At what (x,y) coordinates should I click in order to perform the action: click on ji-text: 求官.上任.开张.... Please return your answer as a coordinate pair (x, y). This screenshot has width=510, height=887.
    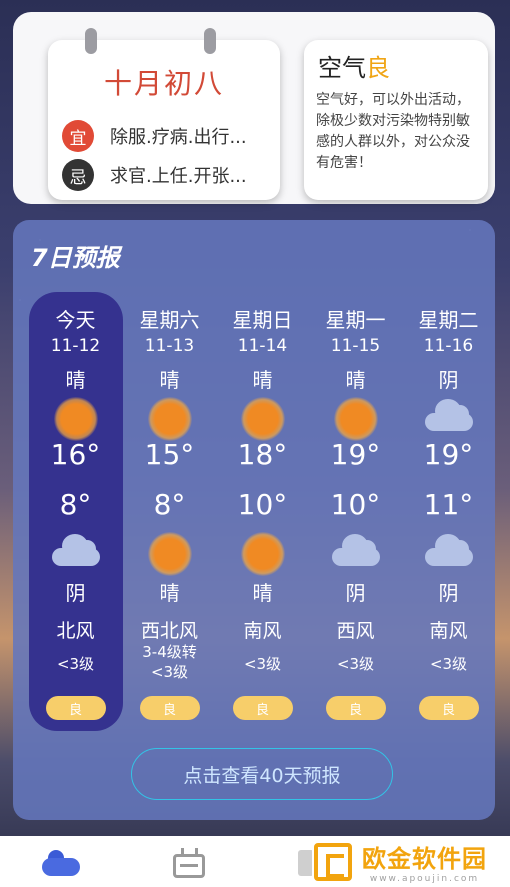
    Looking at the image, I should click on (178, 176).